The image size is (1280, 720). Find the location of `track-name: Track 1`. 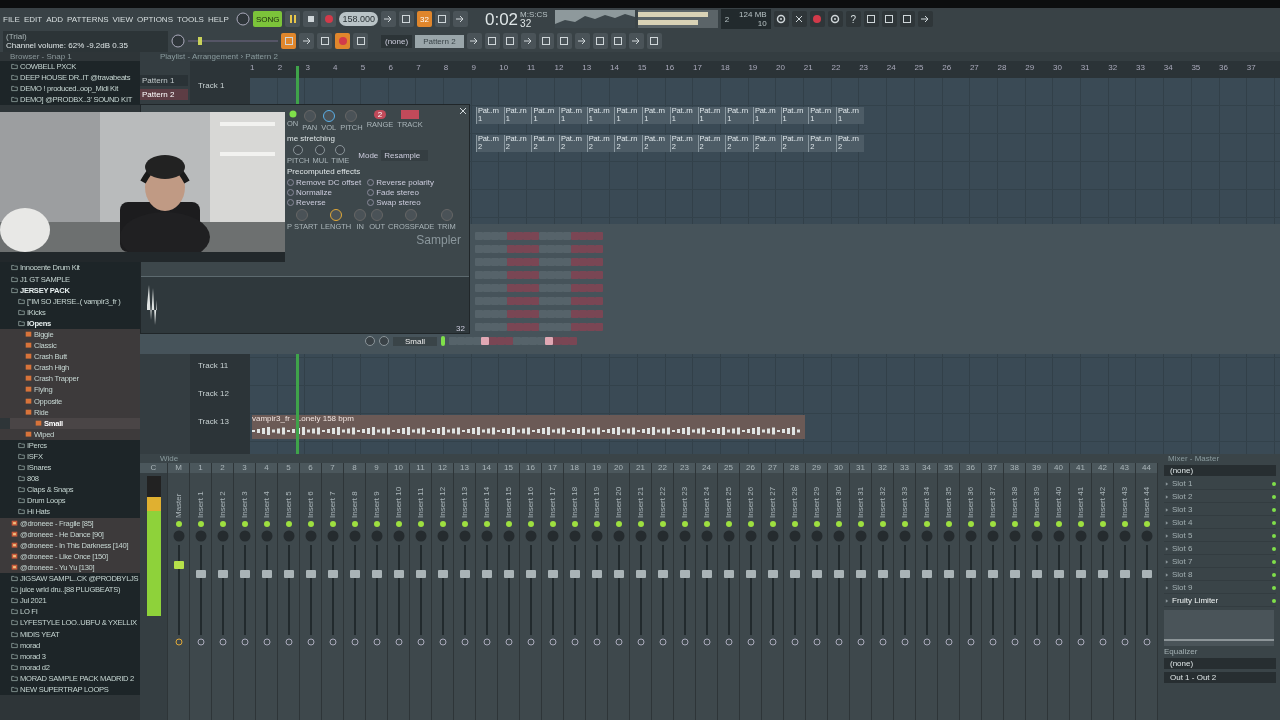

track-name: Track 1 is located at coordinates (211, 85).